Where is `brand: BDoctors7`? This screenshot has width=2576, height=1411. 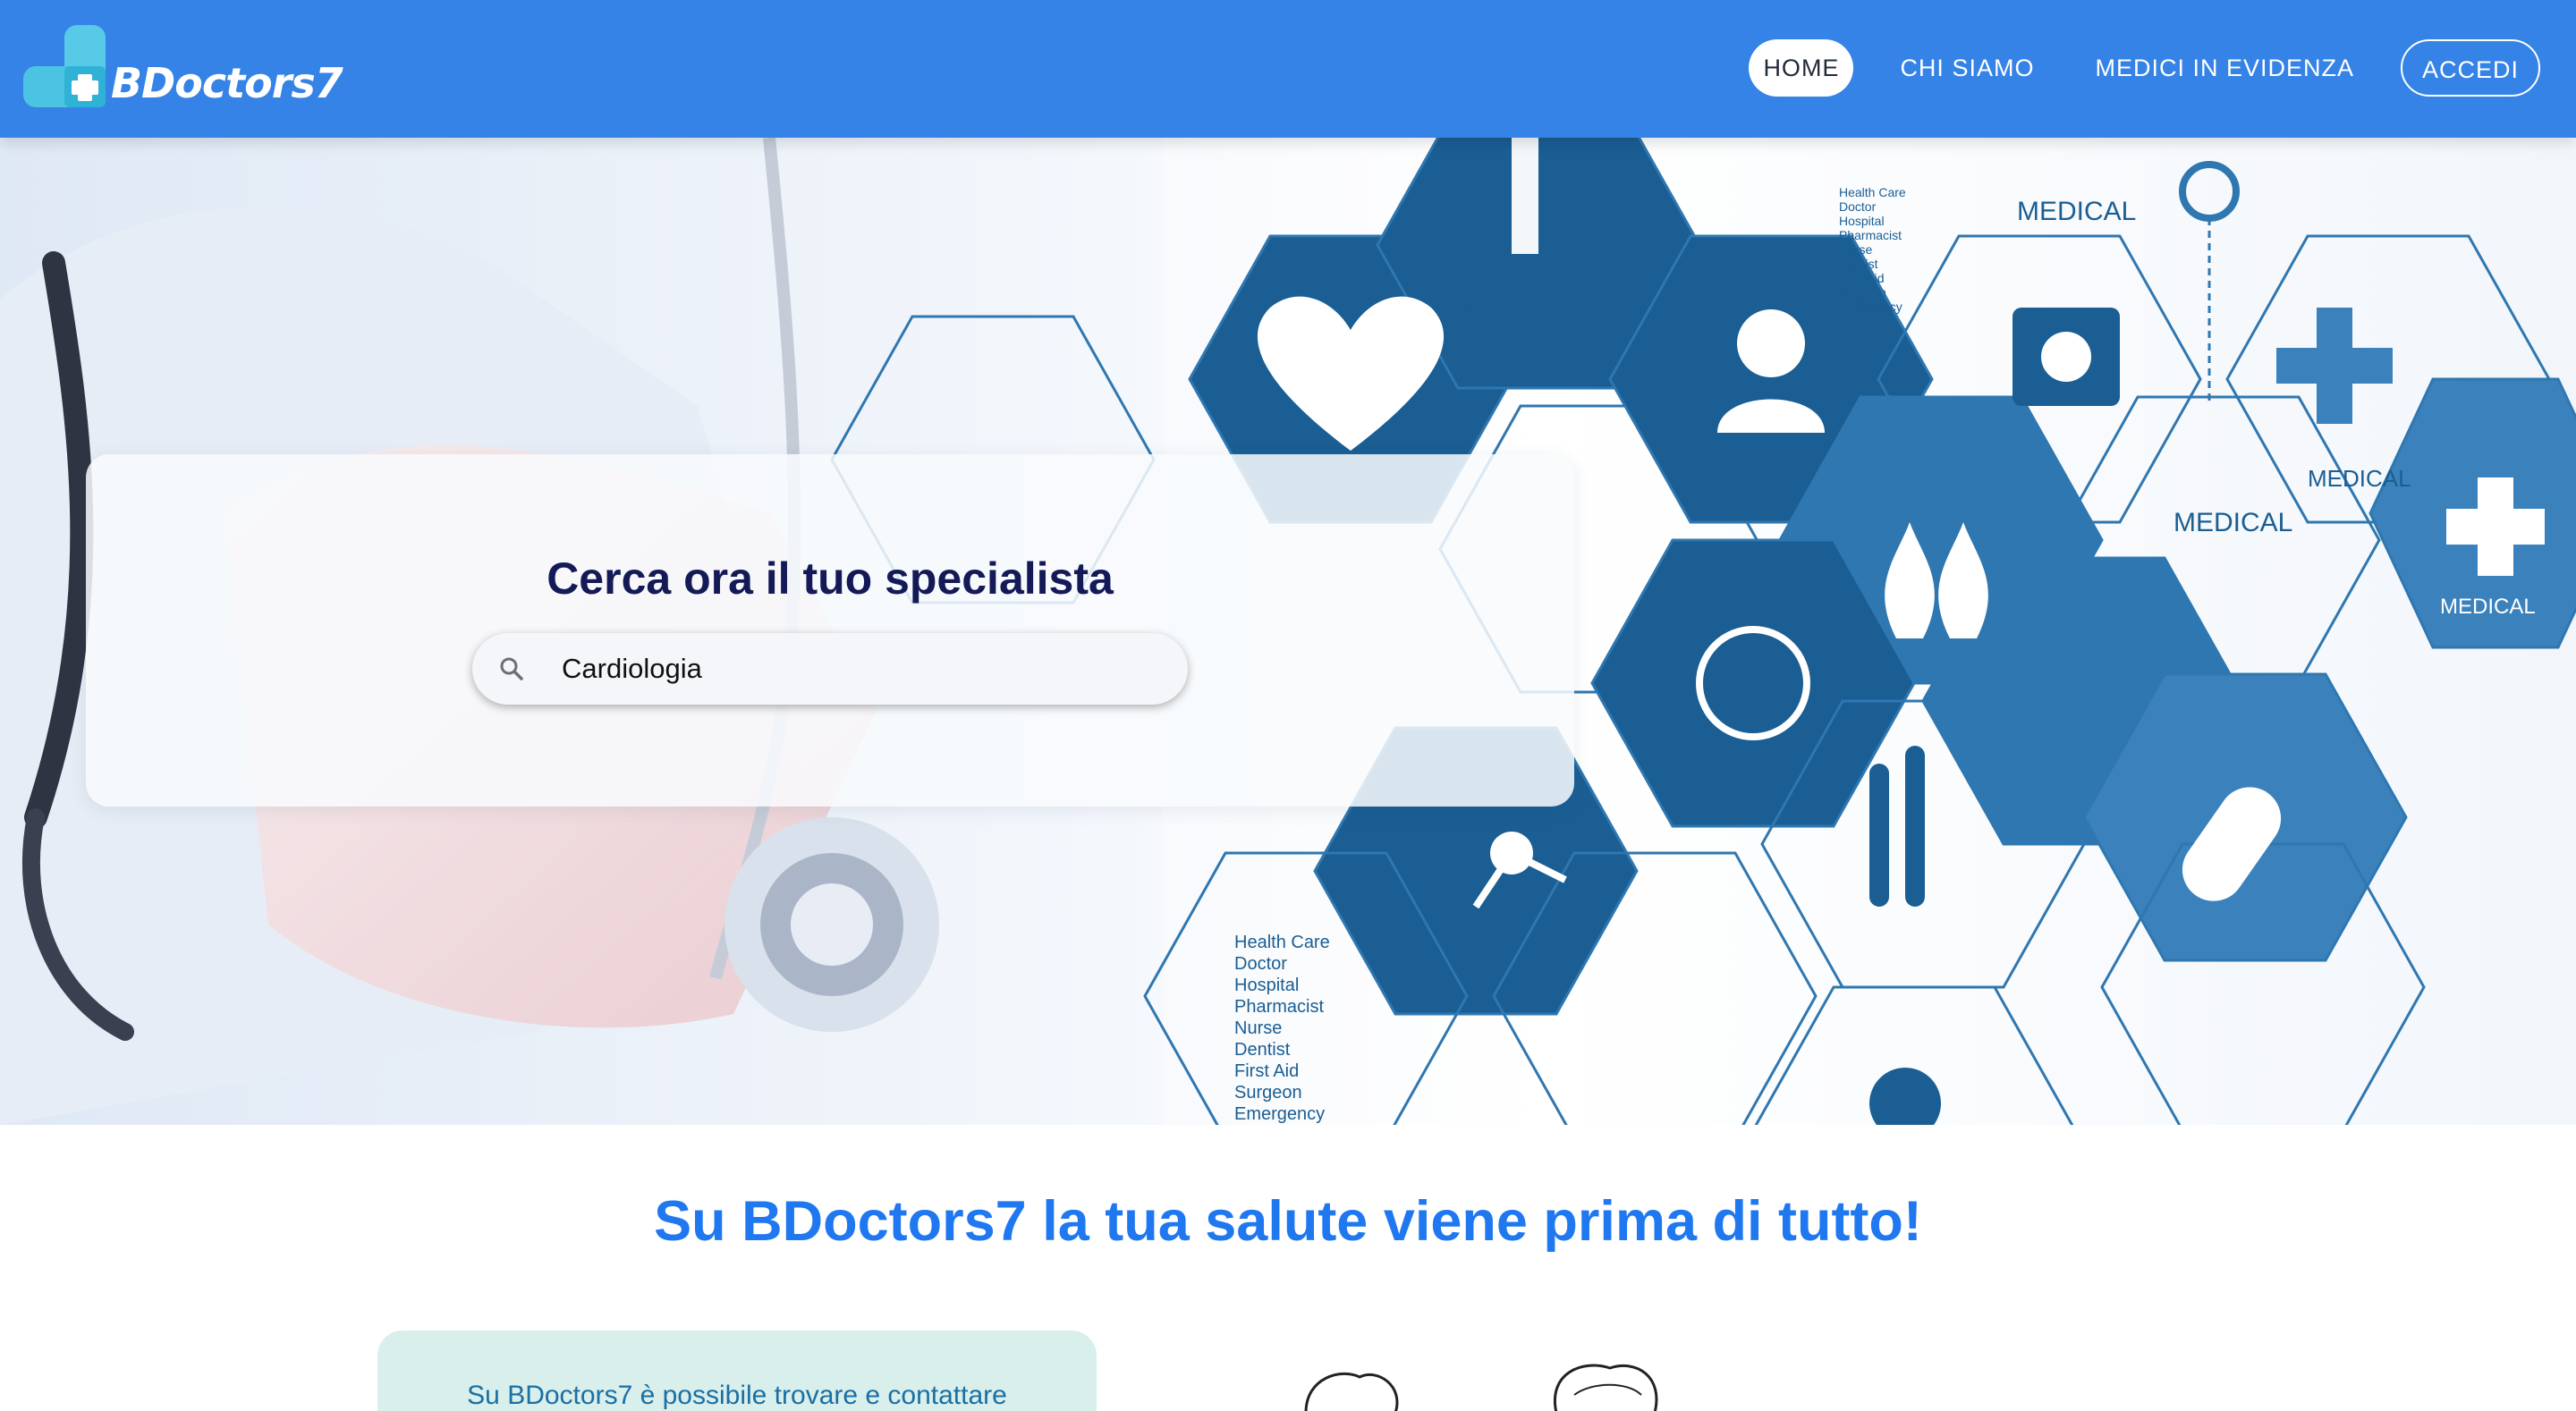
brand: BDoctors7 is located at coordinates (183, 64).